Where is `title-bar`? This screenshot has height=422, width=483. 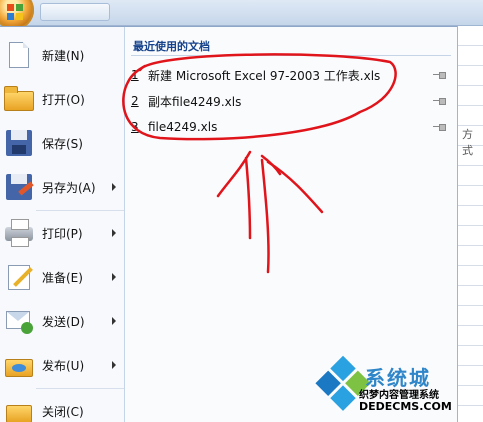 title-bar is located at coordinates (241, 15).